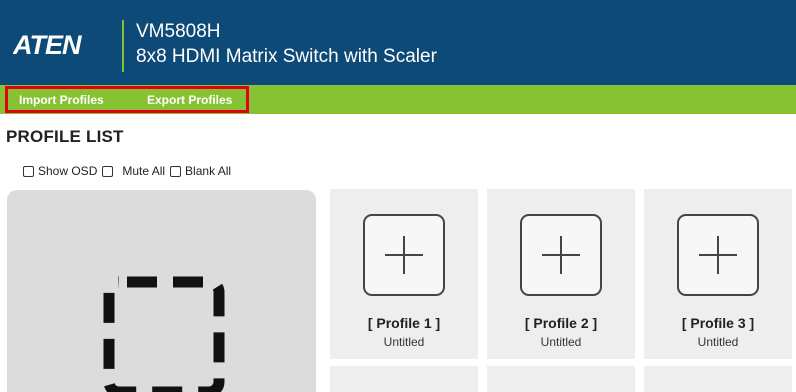 Image resolution: width=796 pixels, height=392 pixels. What do you see at coordinates (164, 334) in the screenshot?
I see `dashed-selection-icon` at bounding box center [164, 334].